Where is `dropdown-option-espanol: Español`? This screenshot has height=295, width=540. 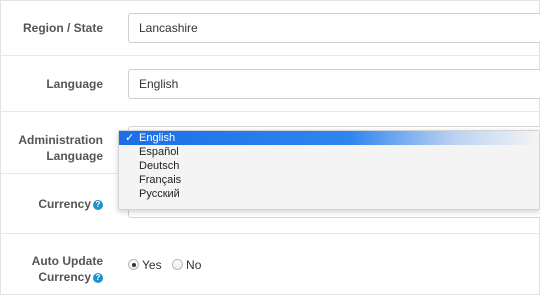 dropdown-option-espanol: Español is located at coordinates (329, 152).